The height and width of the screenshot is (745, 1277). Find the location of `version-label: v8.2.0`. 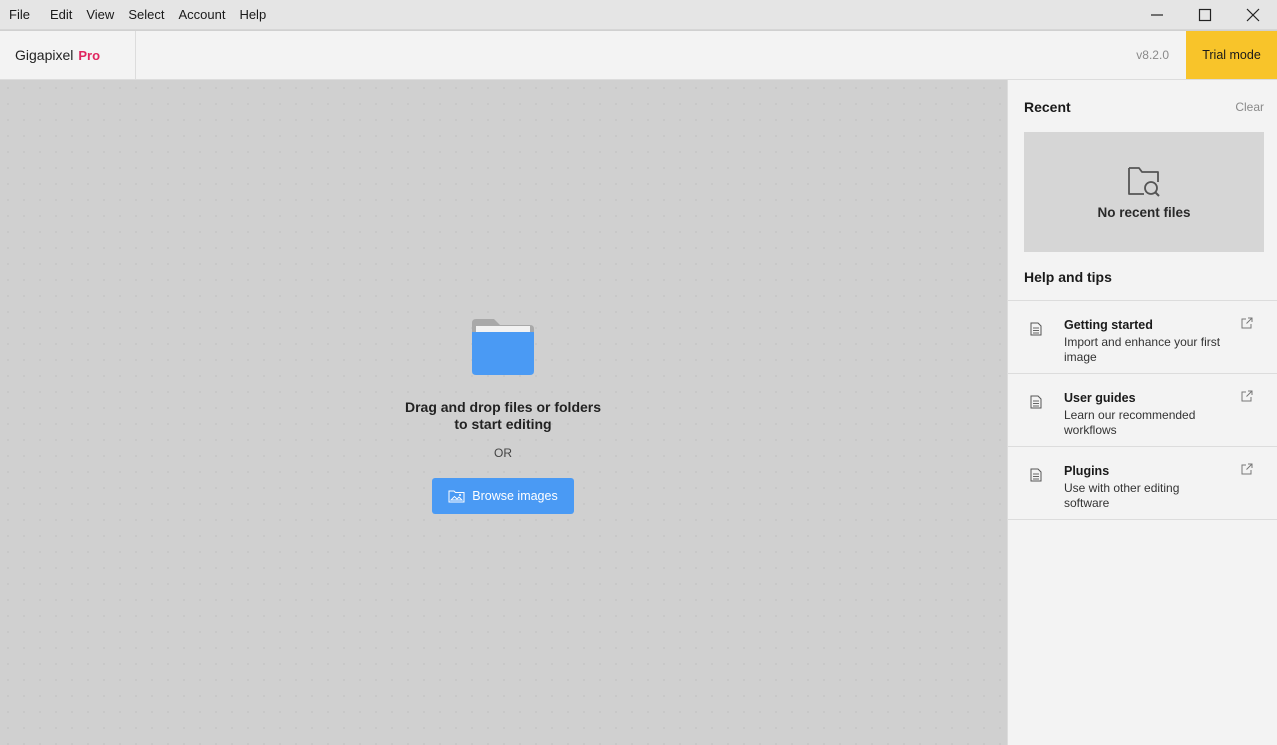

version-label: v8.2.0 is located at coordinates (1152, 55).